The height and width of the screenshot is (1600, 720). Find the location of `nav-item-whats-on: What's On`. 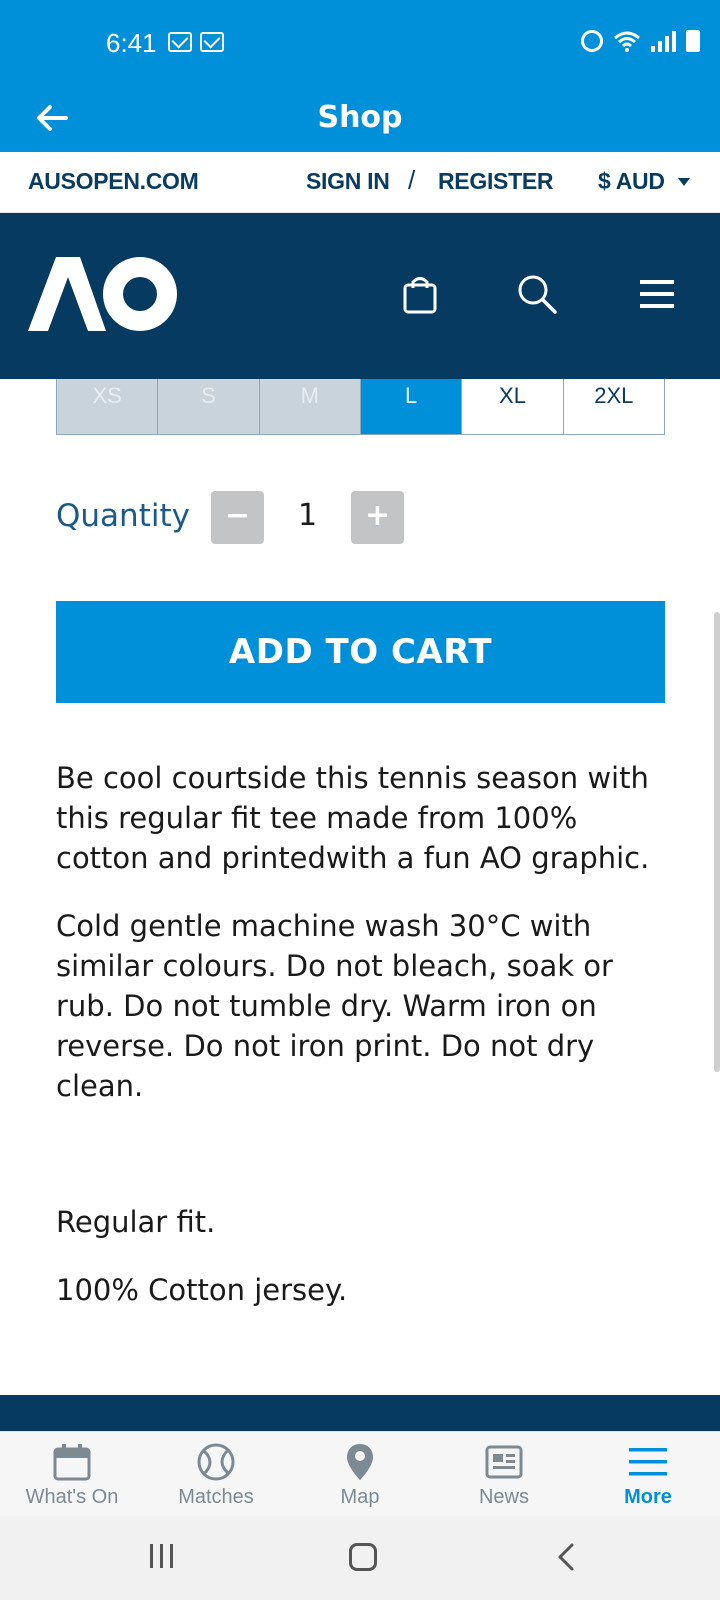

nav-item-whats-on: What's On is located at coordinates (72, 1474).